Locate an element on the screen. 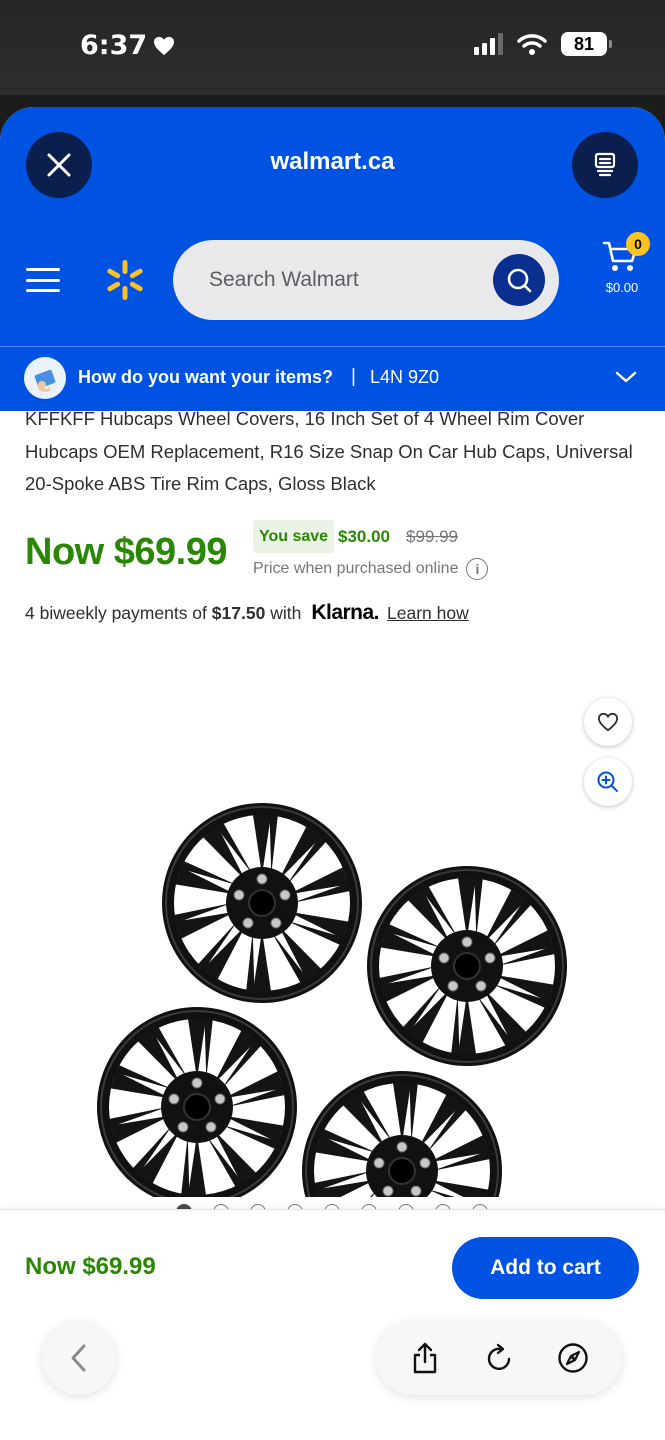 The width and height of the screenshot is (665, 1440). compass-icon is located at coordinates (573, 1358).